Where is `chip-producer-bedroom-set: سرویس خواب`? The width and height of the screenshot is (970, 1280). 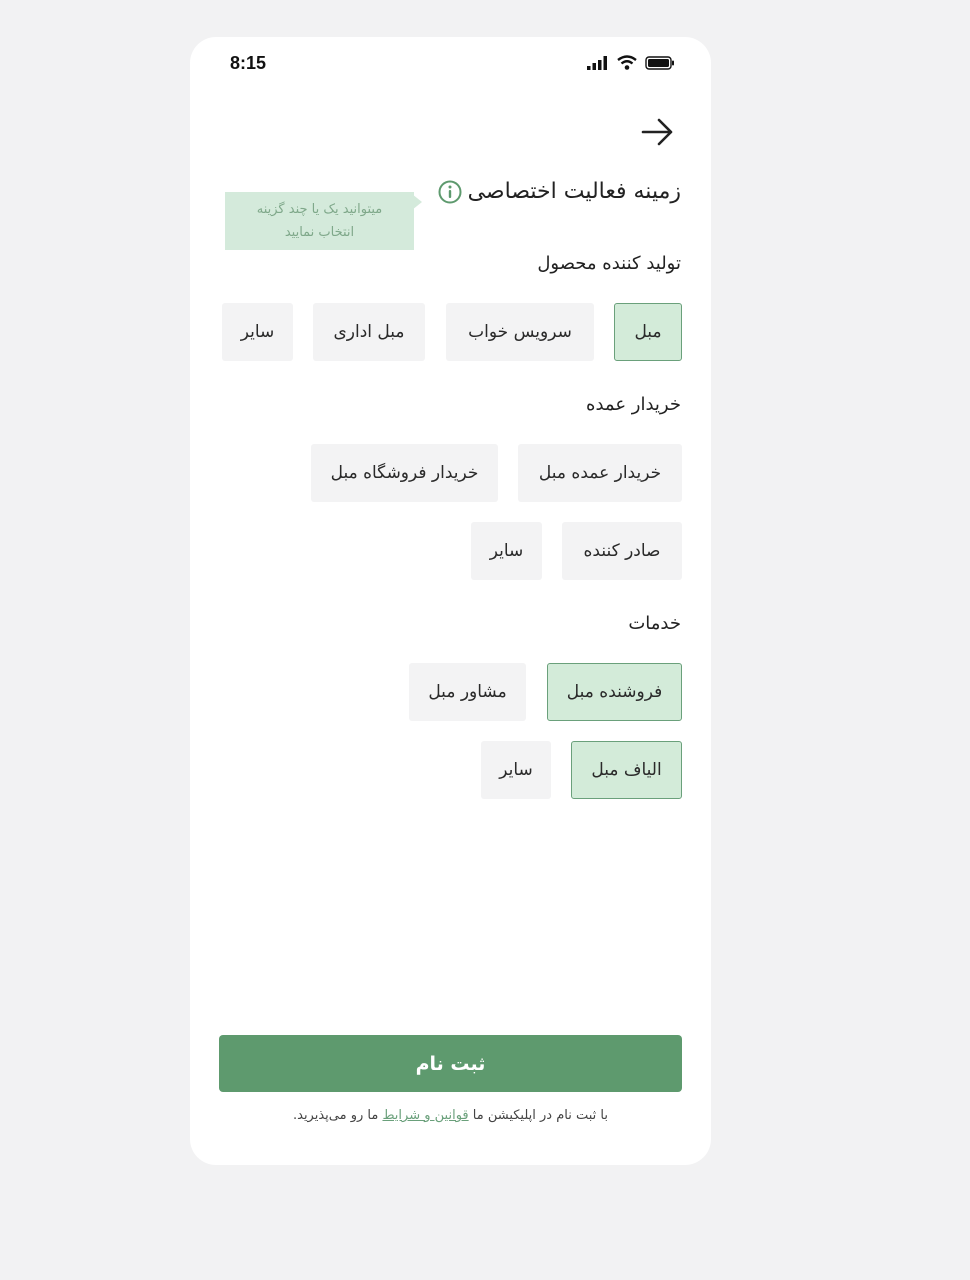
chip-producer-bedroom-set: سرویس خواب is located at coordinates (520, 332).